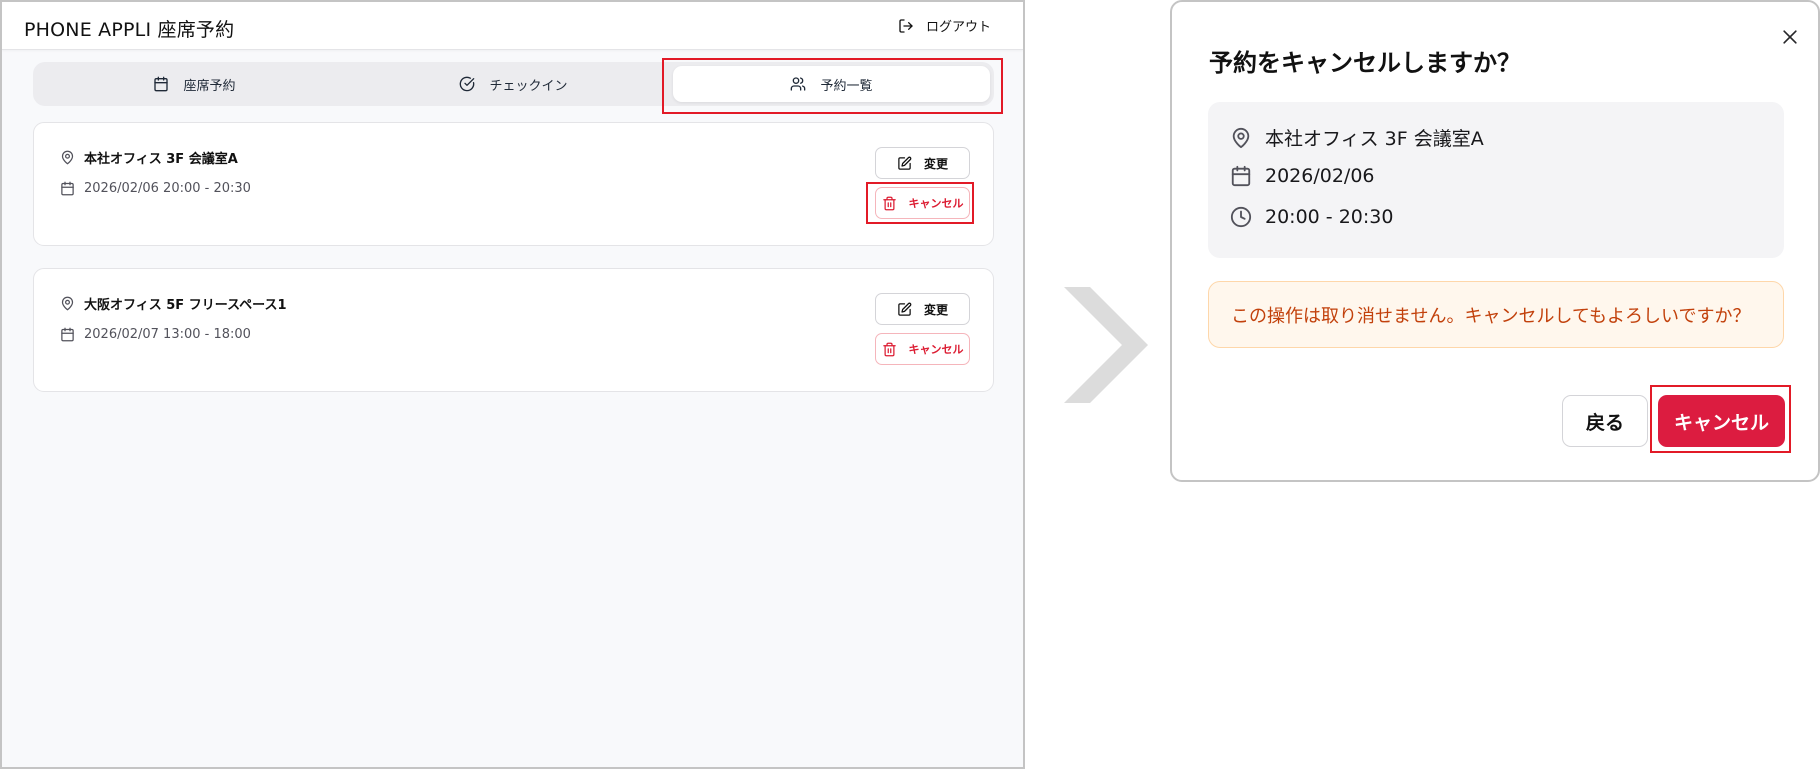 The image size is (1820, 769). I want to click on tab-checkin: チェックイン, so click(513, 84).